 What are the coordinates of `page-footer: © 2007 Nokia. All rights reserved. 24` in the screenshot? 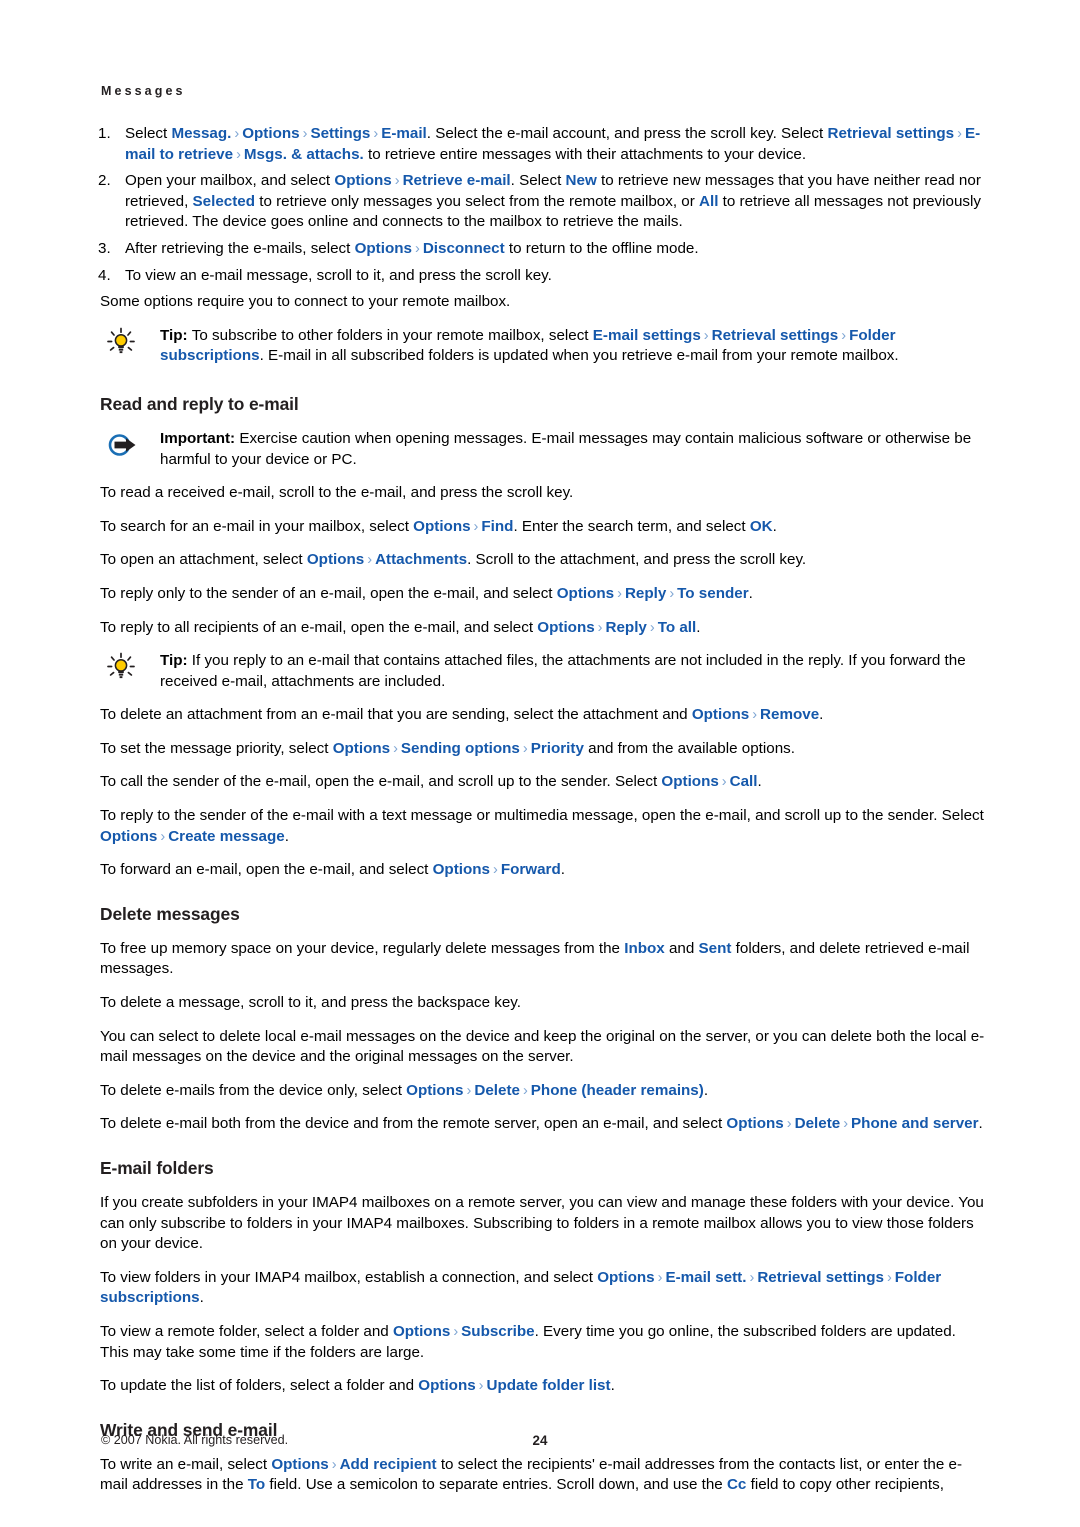 It's located at (544, 1442).